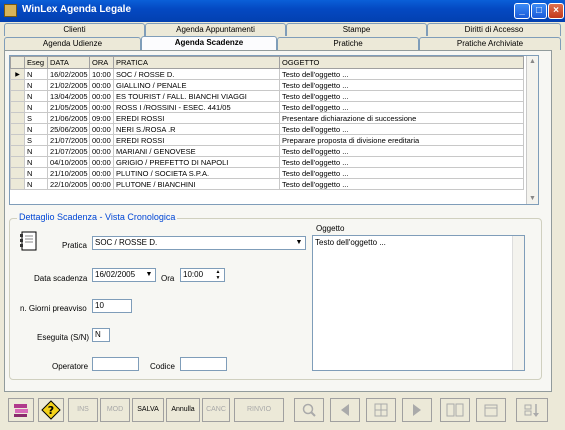 The image size is (565, 430). What do you see at coordinates (532, 61) in the screenshot?
I see `scroll-up-icon: ▲` at bounding box center [532, 61].